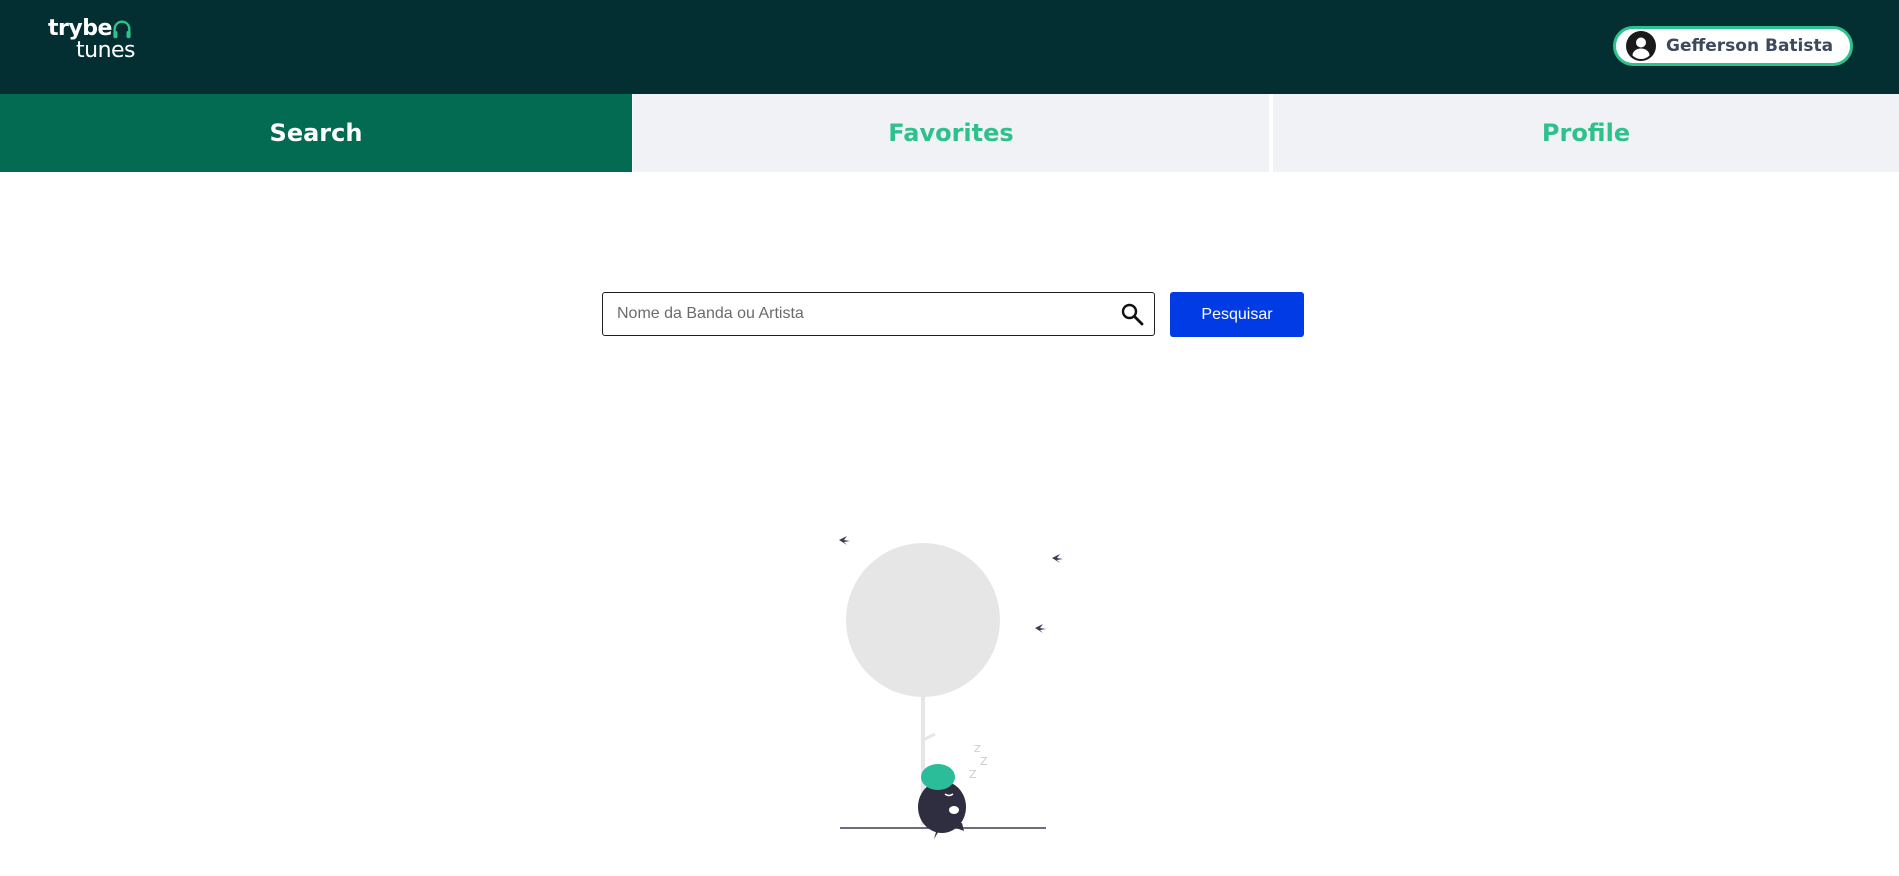 This screenshot has width=1899, height=876. I want to click on search-input, so click(857, 313).